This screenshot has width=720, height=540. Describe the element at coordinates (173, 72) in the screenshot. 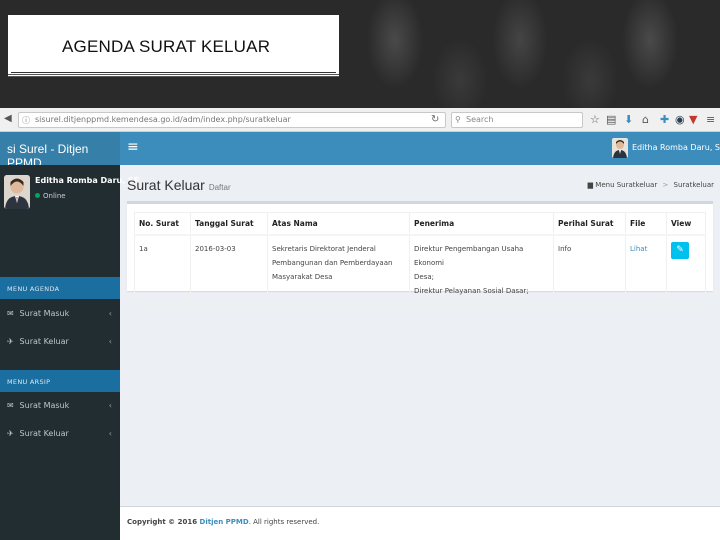

I see `title-underline` at that location.